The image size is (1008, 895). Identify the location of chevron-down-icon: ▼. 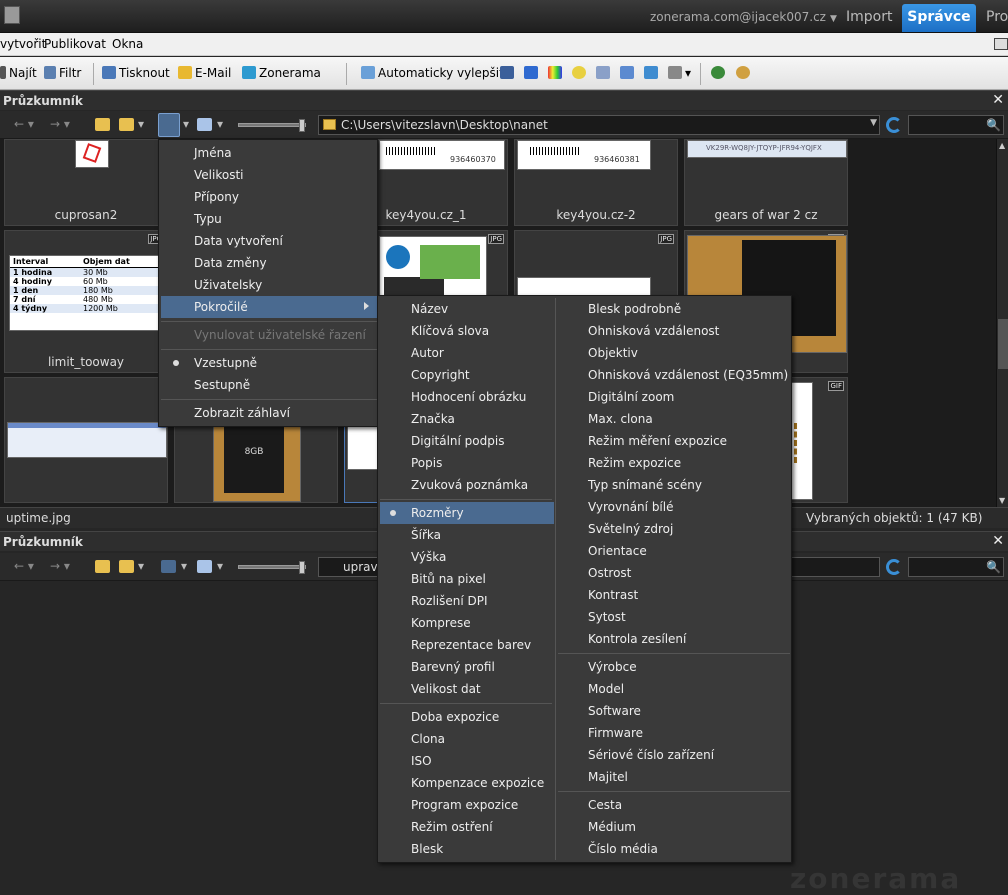
(873, 123).